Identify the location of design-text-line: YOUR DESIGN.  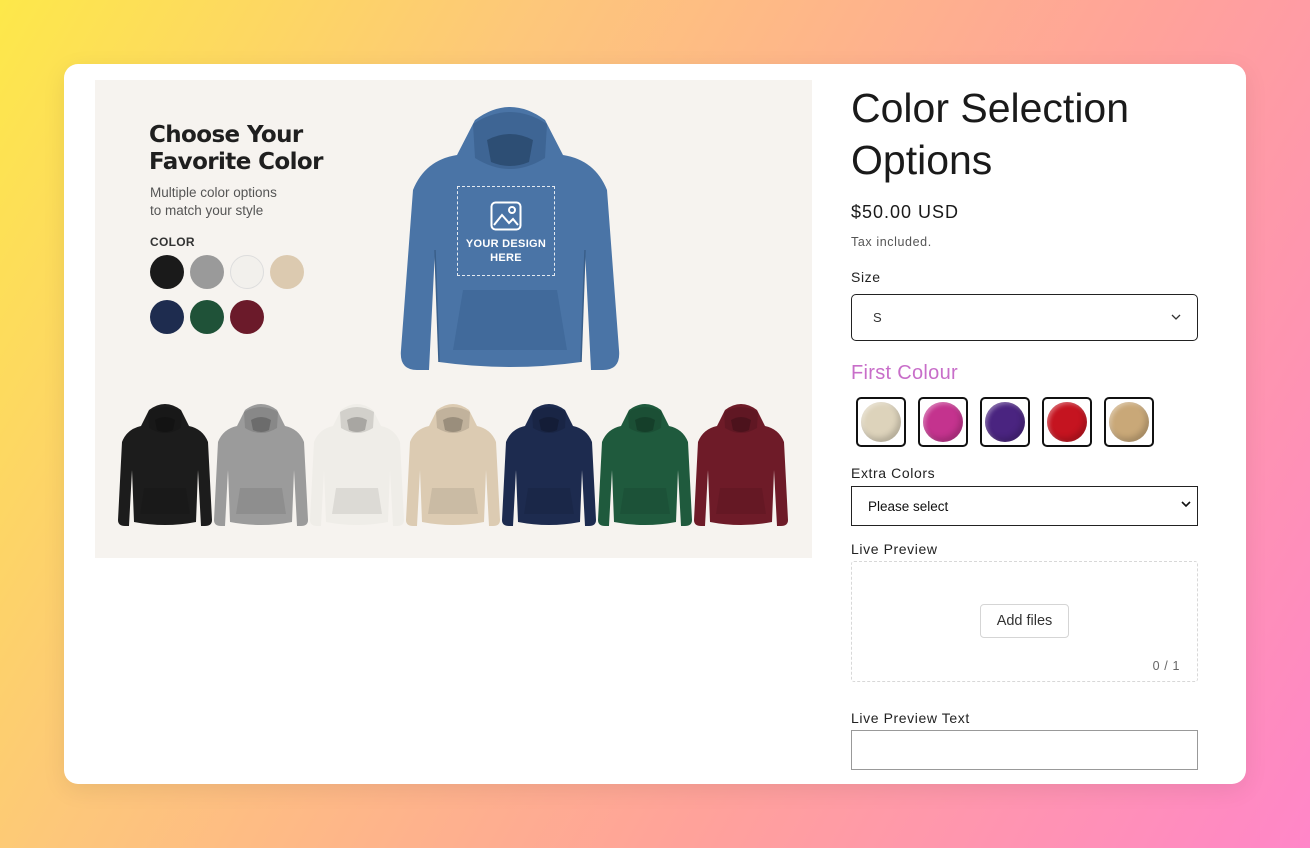
(506, 244).